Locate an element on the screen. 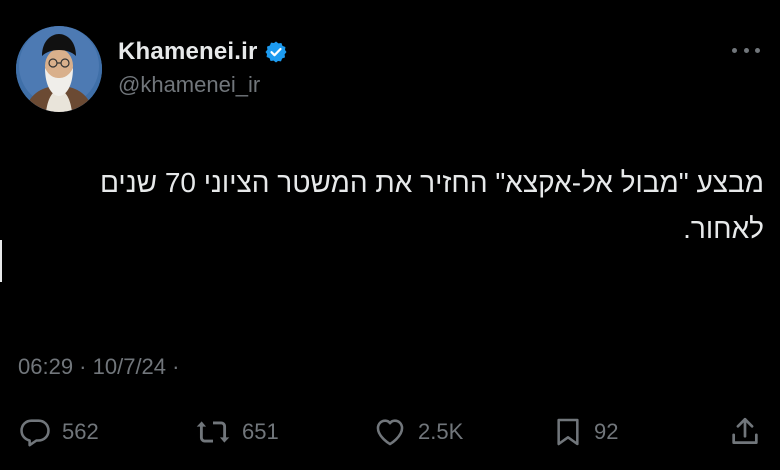 The height and width of the screenshot is (470, 780). more-icon is located at coordinates (746, 50).